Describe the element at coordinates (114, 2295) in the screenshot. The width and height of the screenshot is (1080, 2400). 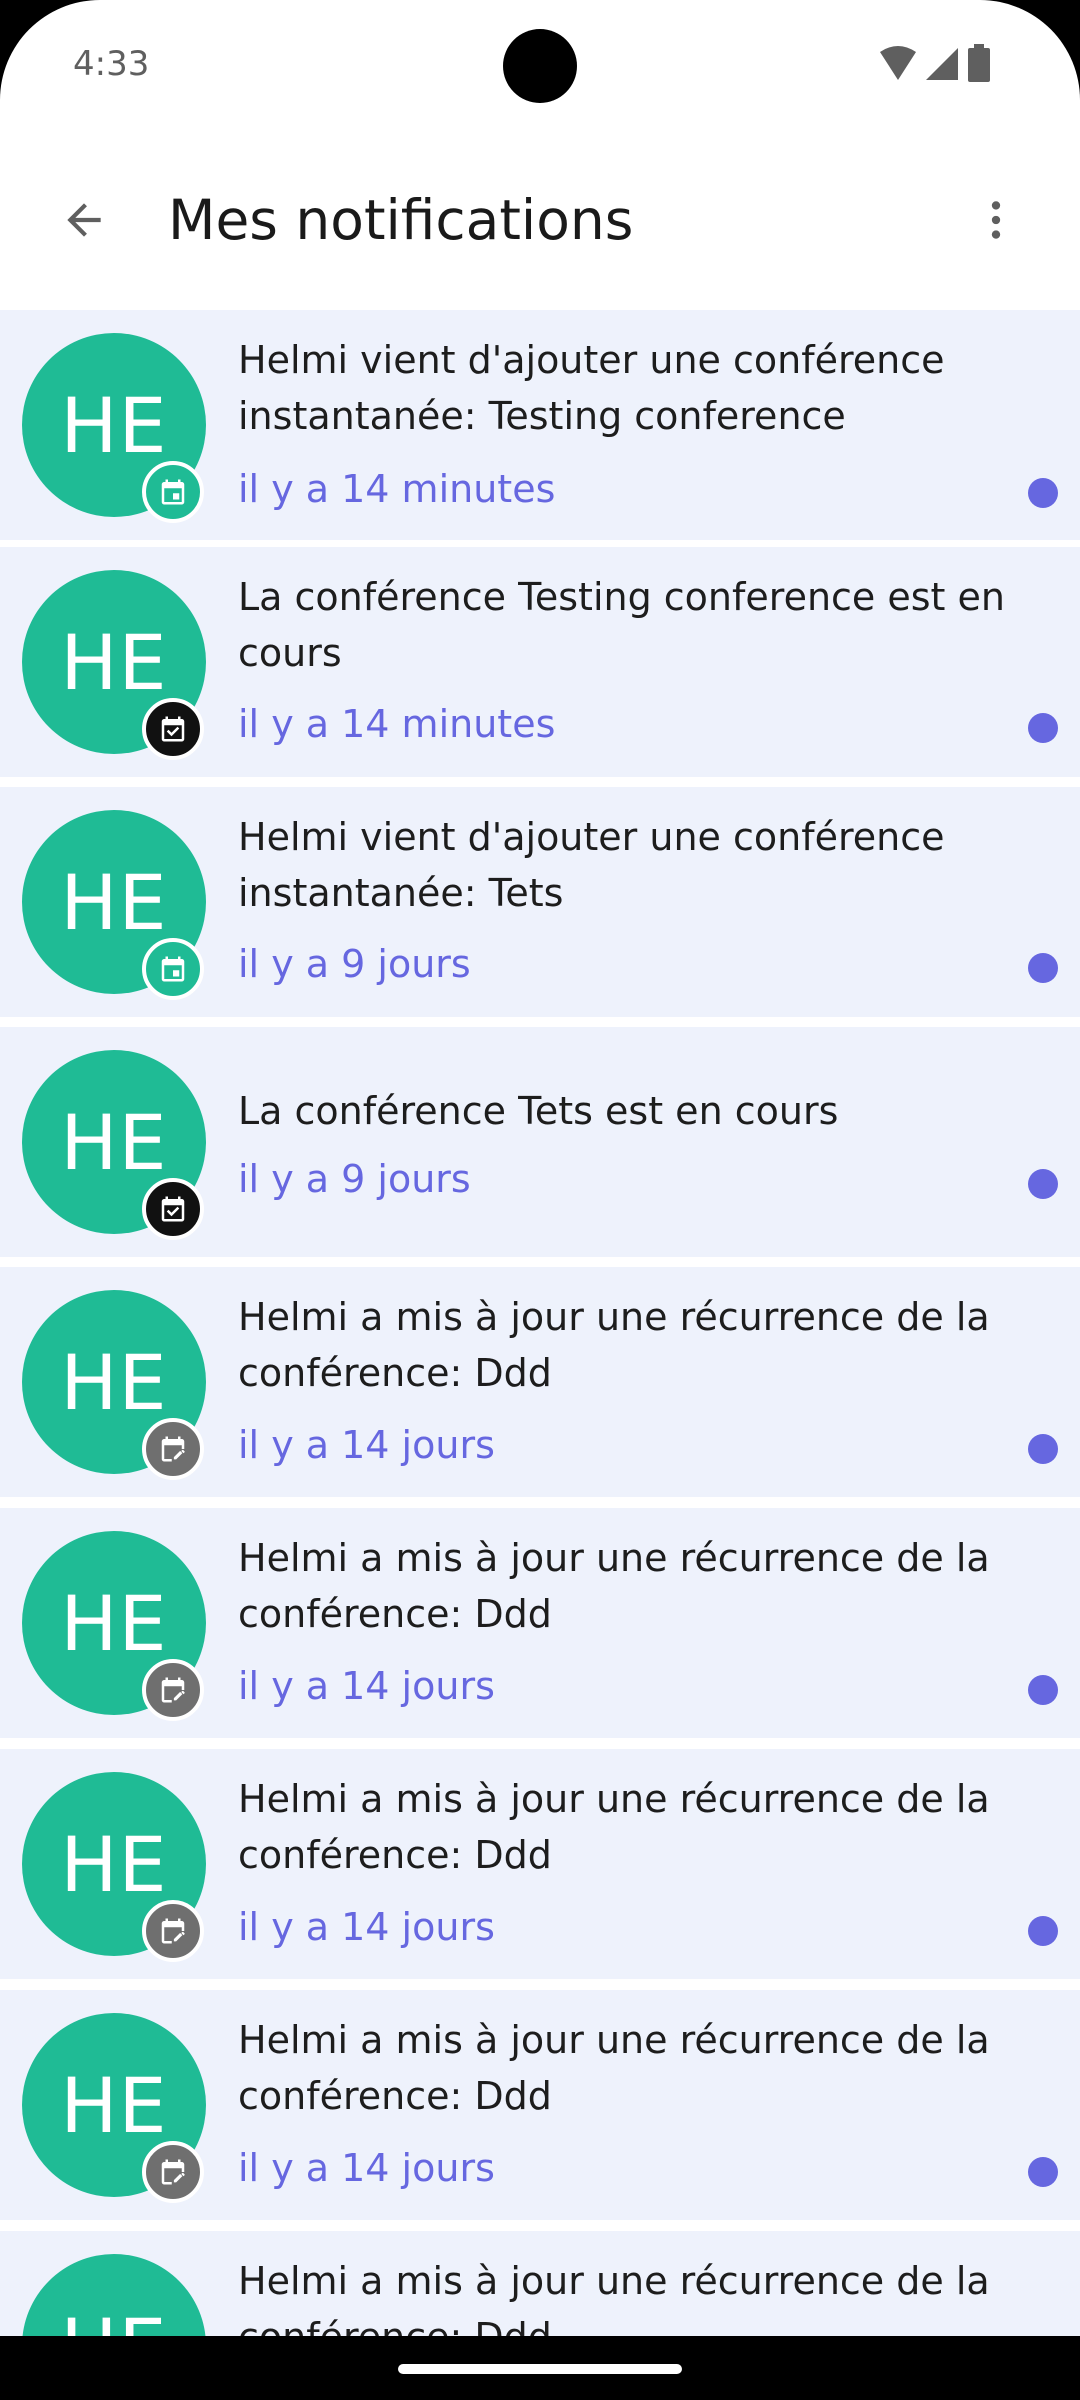
I see `avatar: HE` at that location.